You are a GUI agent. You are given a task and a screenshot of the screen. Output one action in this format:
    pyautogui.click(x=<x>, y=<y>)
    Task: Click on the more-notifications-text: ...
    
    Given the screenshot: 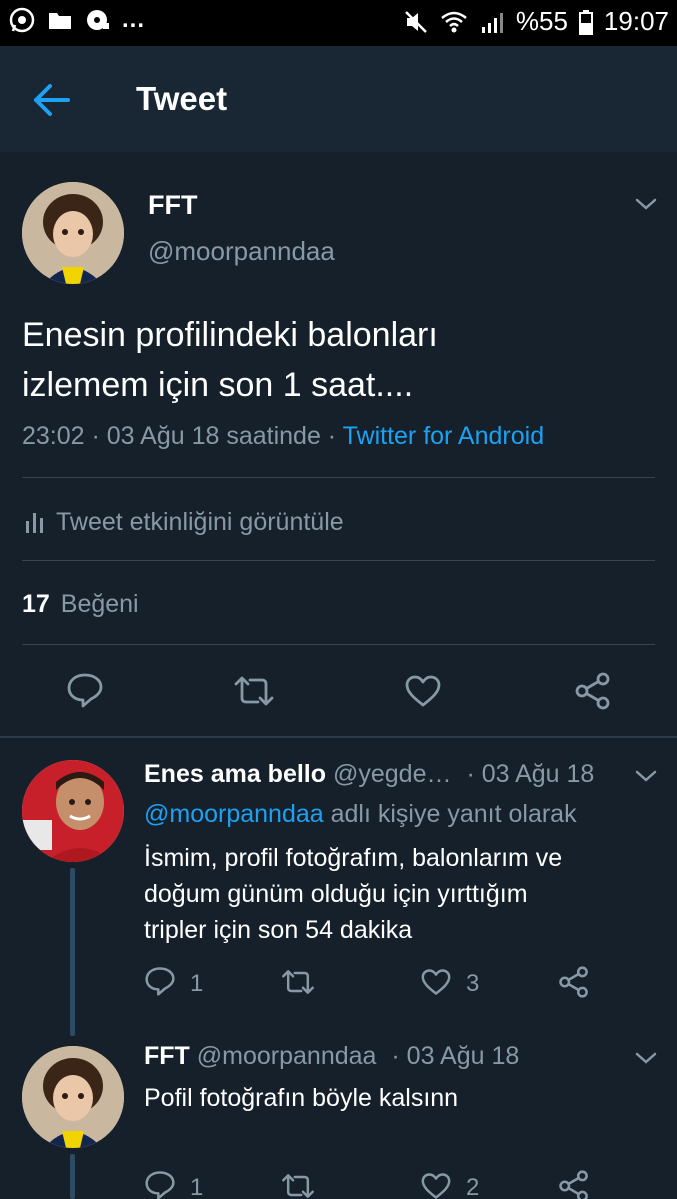 What is the action you would take?
    pyautogui.click(x=134, y=19)
    